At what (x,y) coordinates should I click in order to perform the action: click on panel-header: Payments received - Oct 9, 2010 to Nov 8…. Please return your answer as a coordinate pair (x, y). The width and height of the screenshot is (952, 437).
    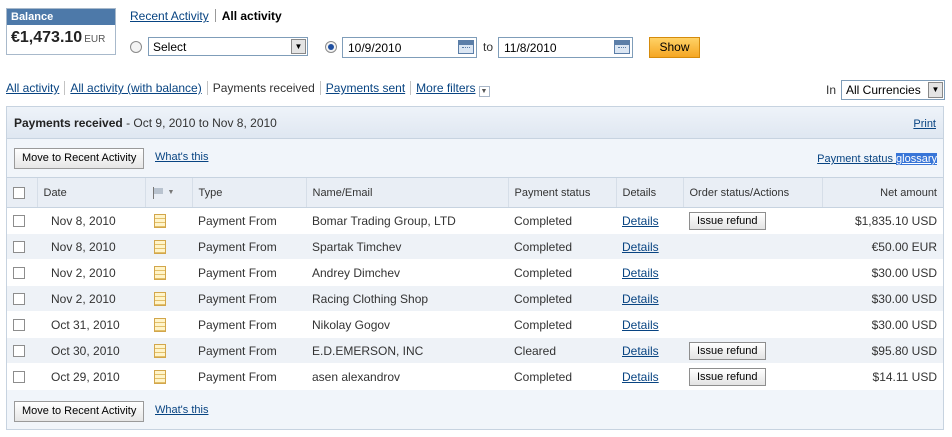
    Looking at the image, I should click on (475, 123).